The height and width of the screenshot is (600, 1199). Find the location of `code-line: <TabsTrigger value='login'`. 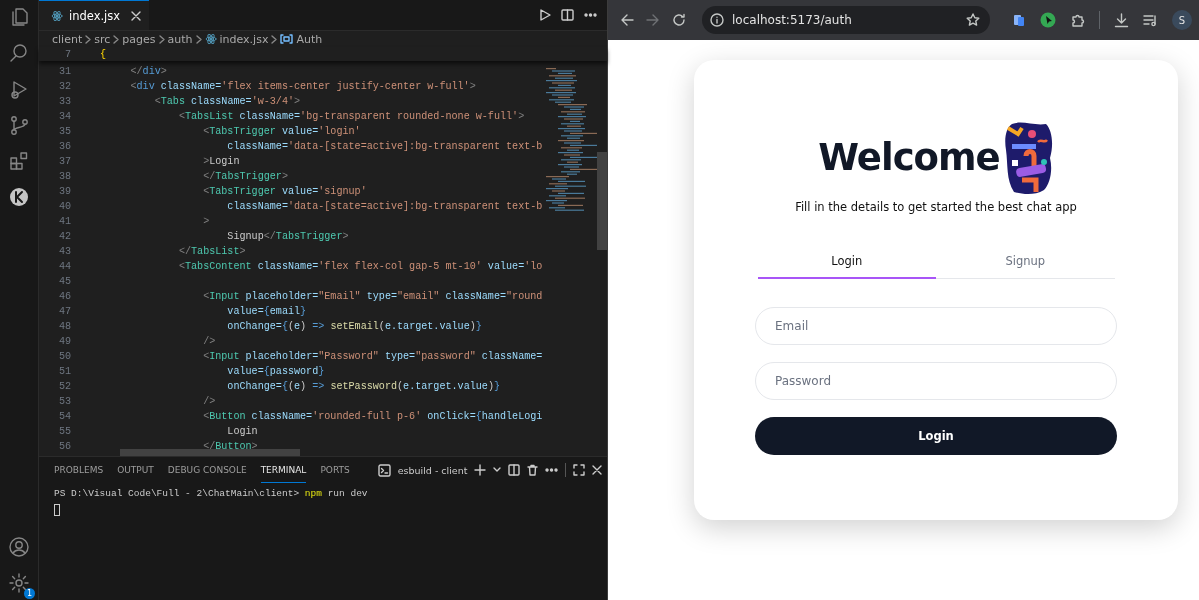

code-line: <TabsTrigger value='login' is located at coordinates (281, 132).